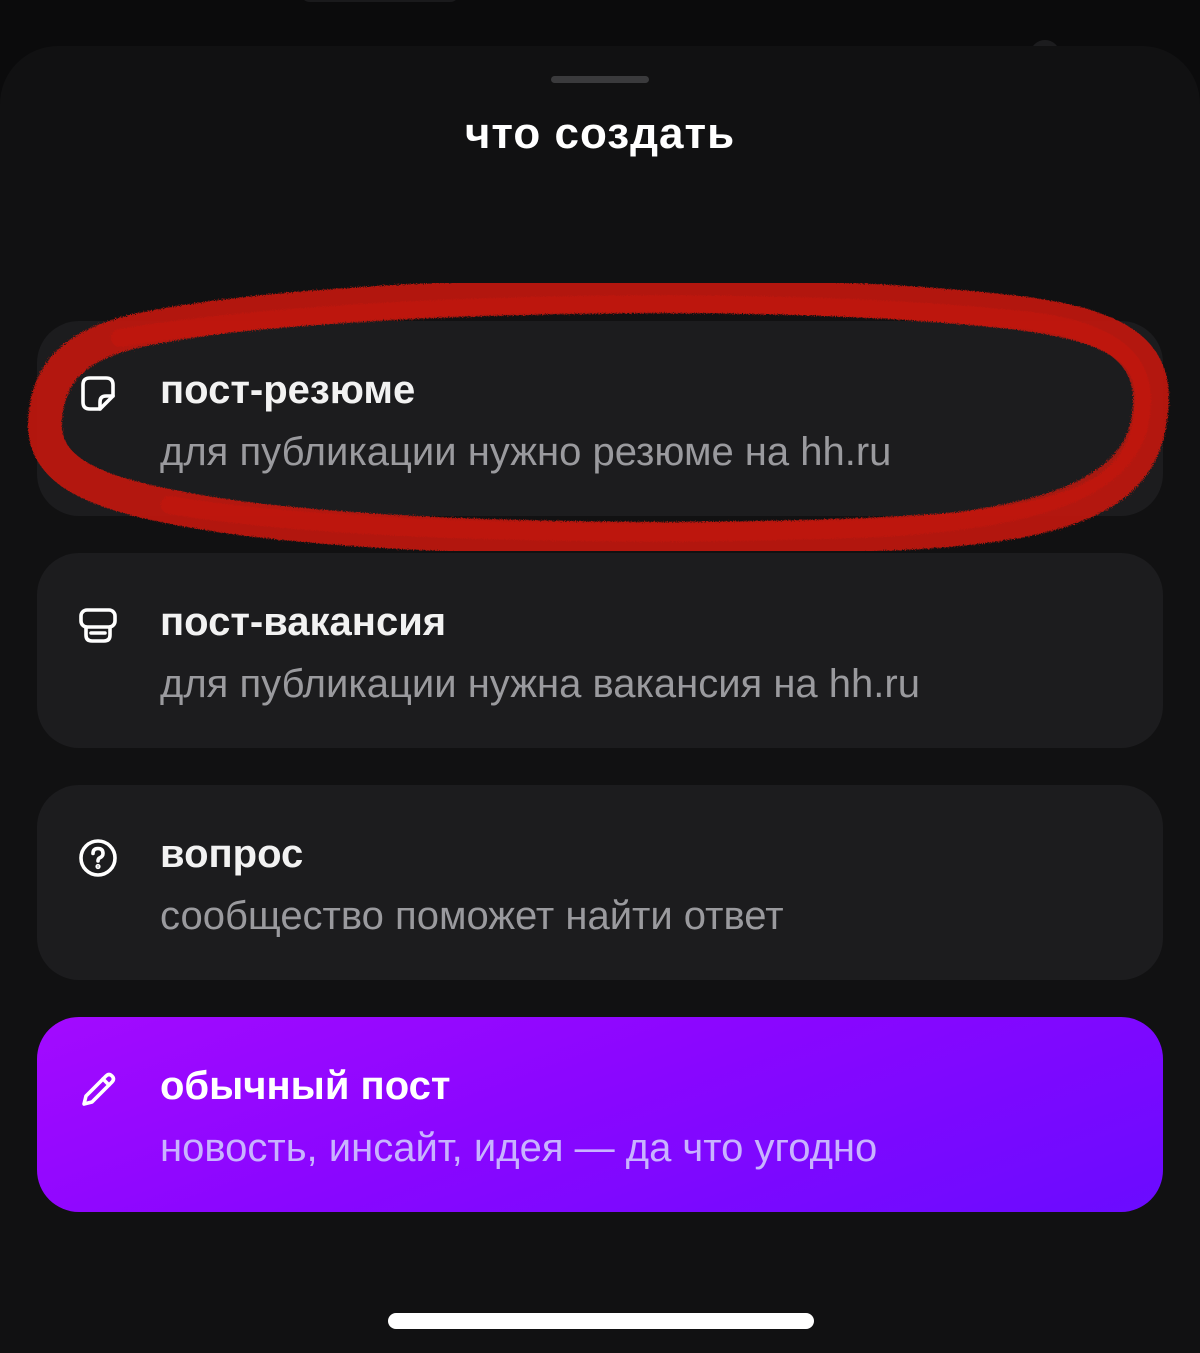 This screenshot has width=1200, height=1353. What do you see at coordinates (540, 684) in the screenshot?
I see `option-description: для публикации нужна вакансия на hh.ru` at bounding box center [540, 684].